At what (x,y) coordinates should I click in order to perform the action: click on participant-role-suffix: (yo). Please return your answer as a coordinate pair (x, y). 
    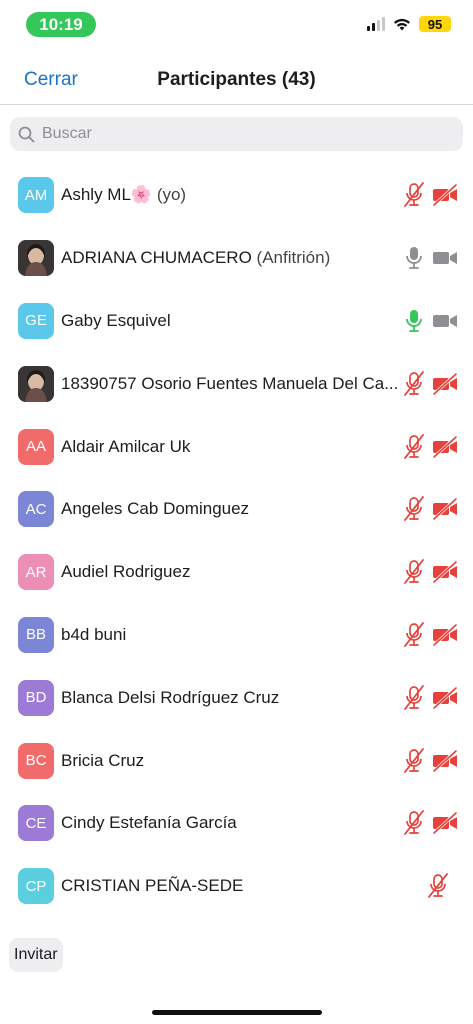
    Looking at the image, I should click on (171, 195).